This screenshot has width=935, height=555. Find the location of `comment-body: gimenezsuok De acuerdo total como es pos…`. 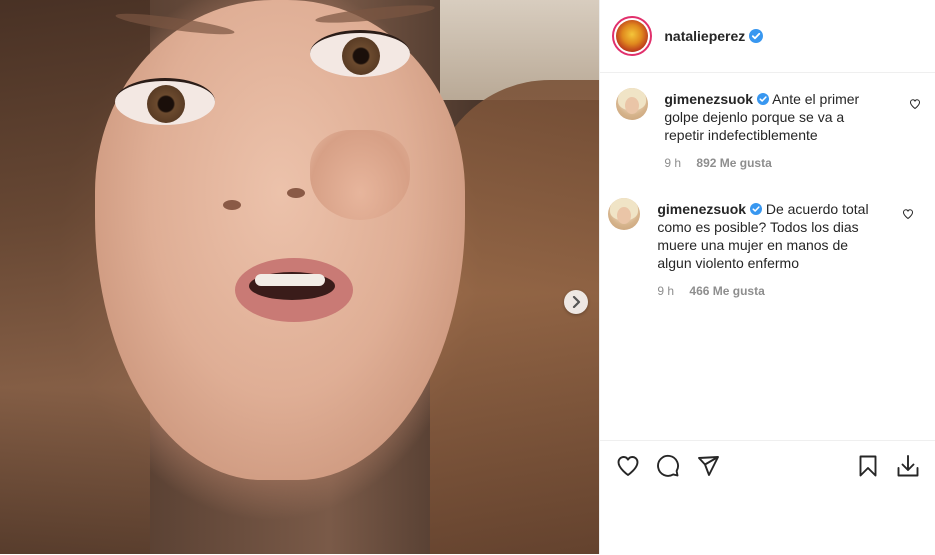

comment-body: gimenezsuok De acuerdo total como es pos… is located at coordinates (787, 236).